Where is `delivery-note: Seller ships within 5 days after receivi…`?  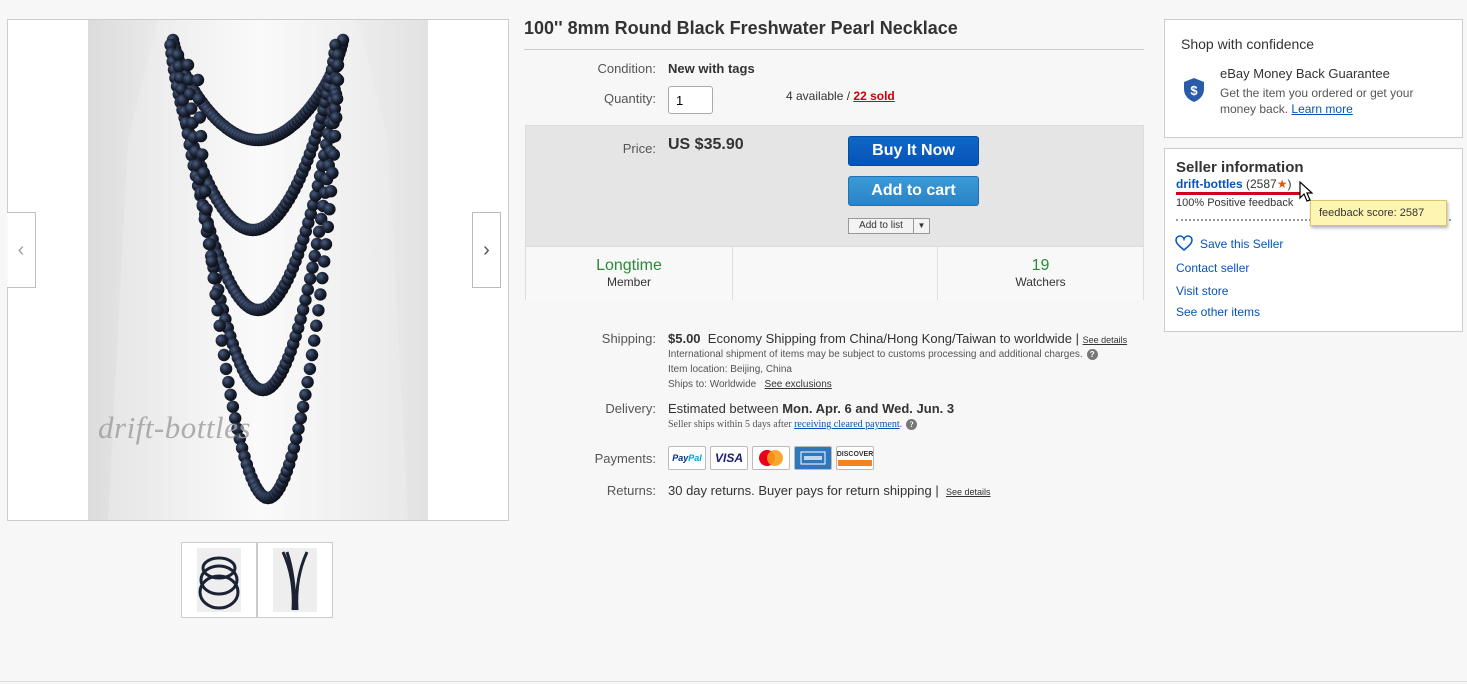 delivery-note: Seller ships within 5 days after receivi… is located at coordinates (793, 425).